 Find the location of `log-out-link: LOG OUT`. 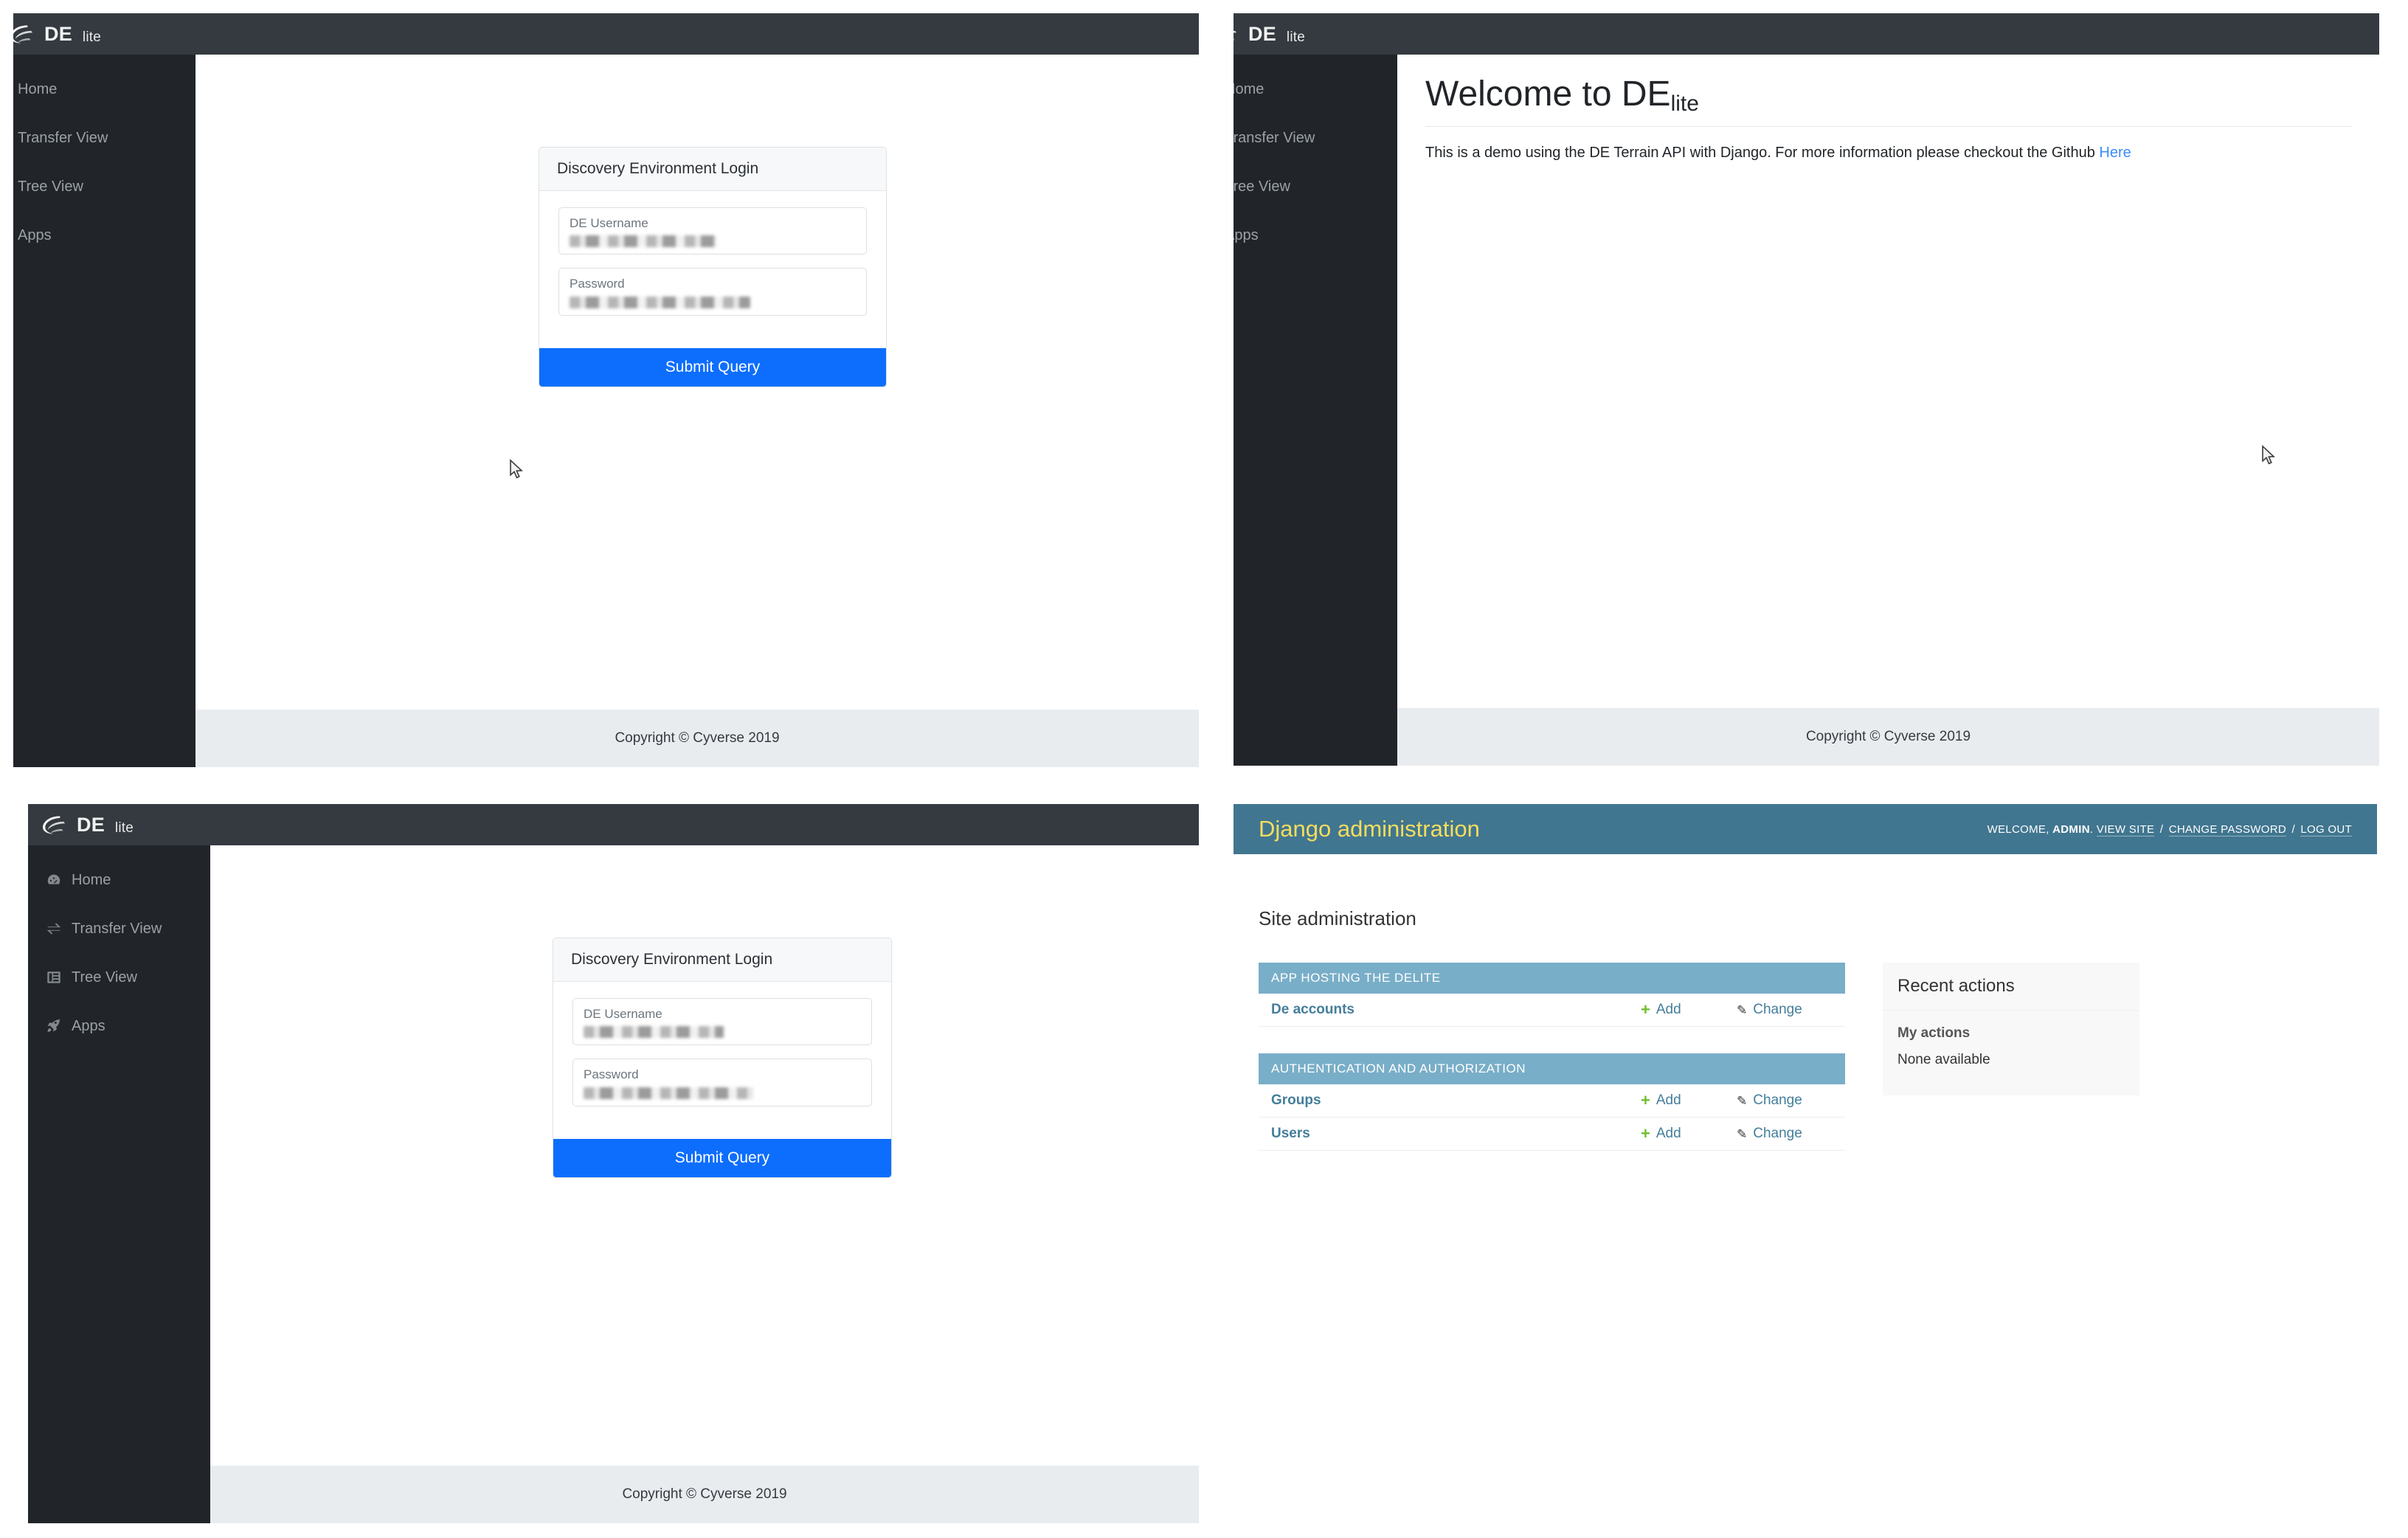

log-out-link: LOG OUT is located at coordinates (2326, 829).